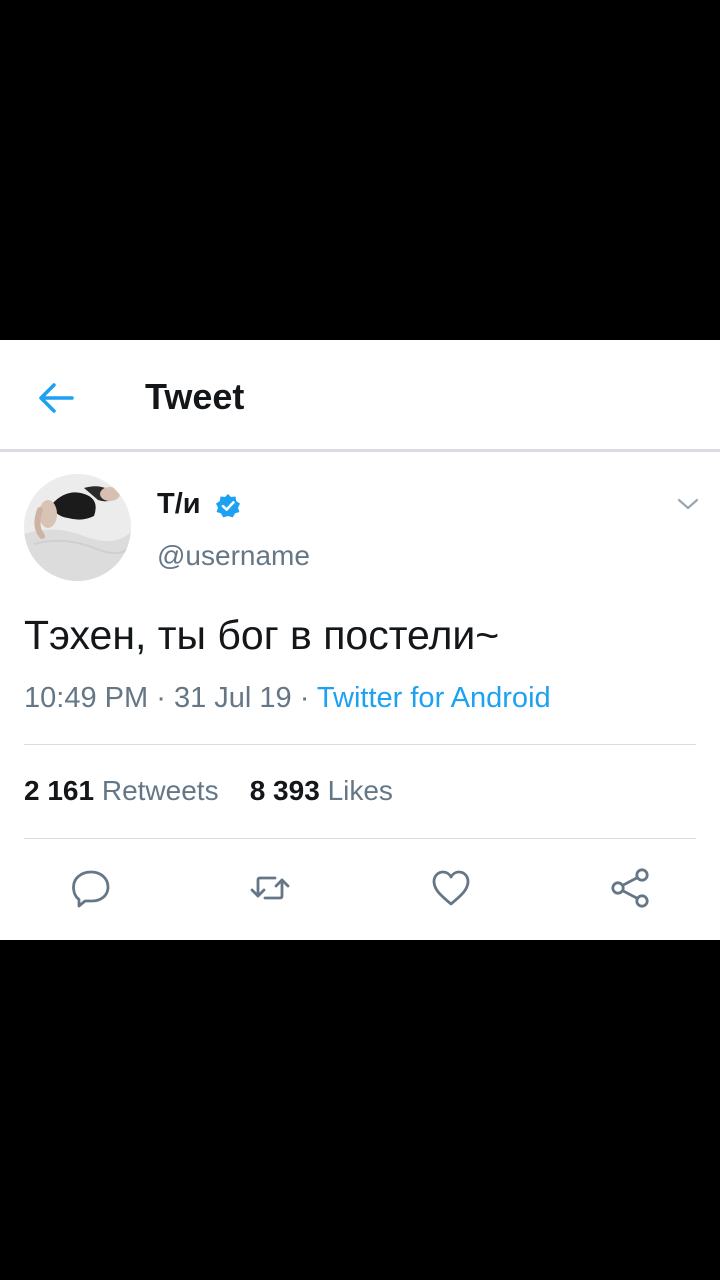  I want to click on avatar-photo, so click(77, 527).